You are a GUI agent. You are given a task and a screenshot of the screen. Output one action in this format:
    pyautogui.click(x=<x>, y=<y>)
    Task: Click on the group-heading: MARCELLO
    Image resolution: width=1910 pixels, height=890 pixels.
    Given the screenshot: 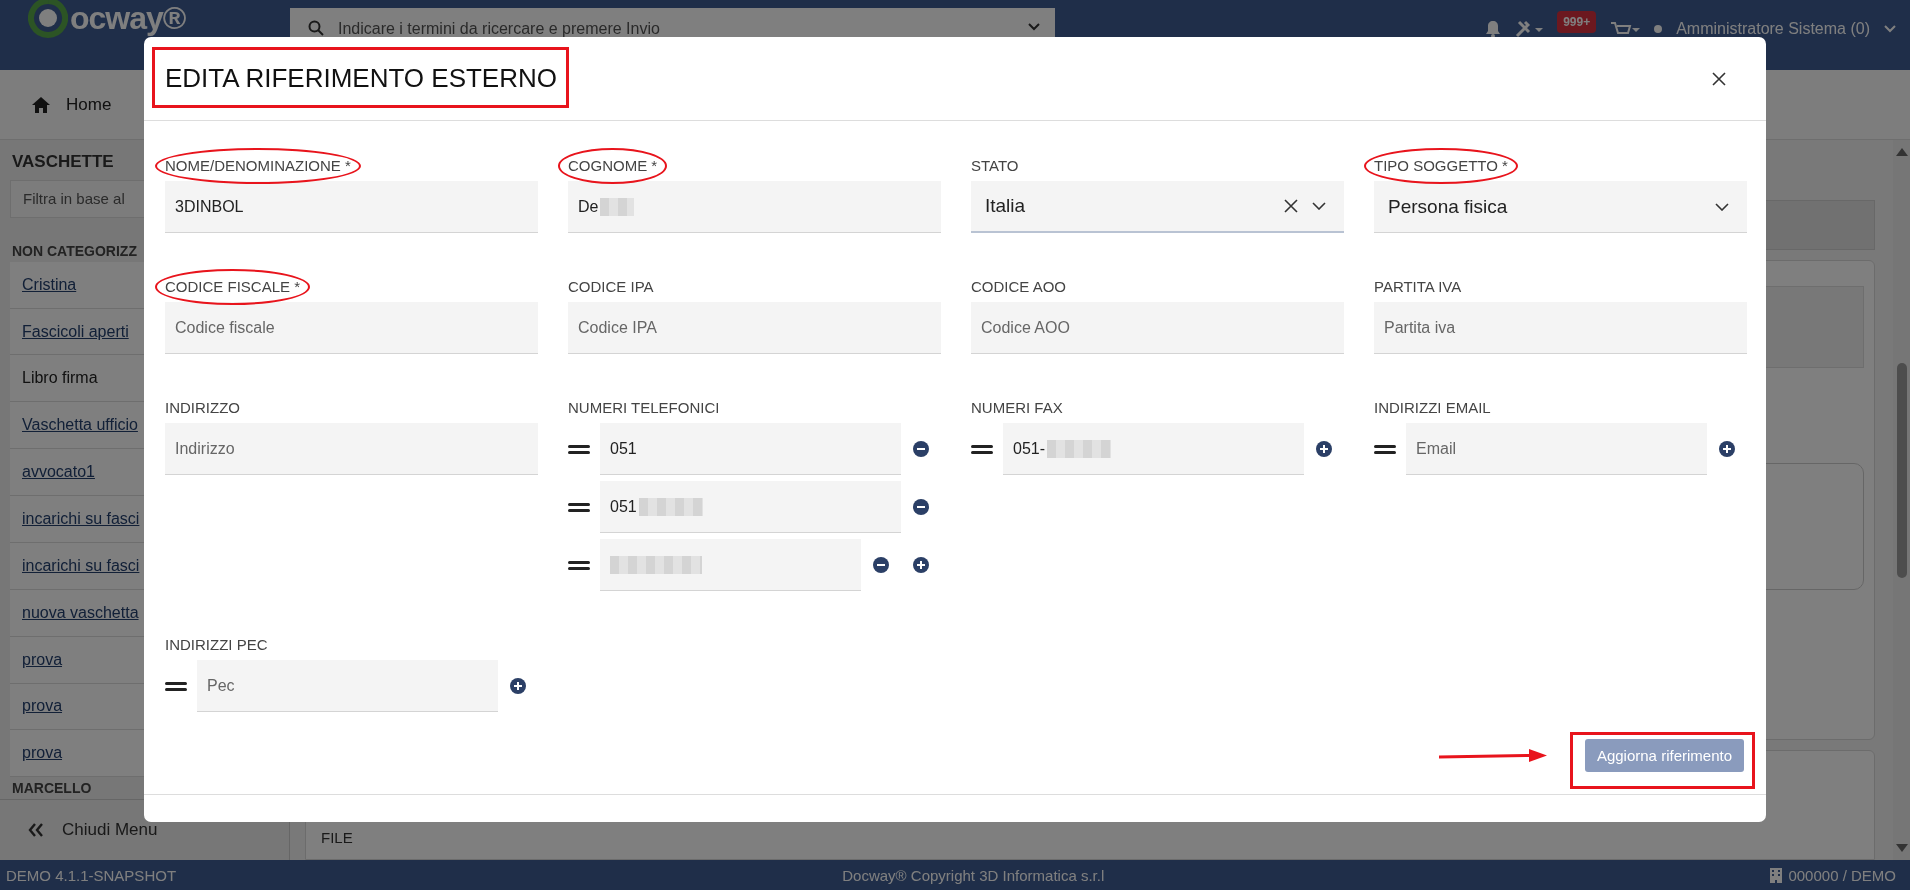 What is the action you would take?
    pyautogui.click(x=52, y=789)
    